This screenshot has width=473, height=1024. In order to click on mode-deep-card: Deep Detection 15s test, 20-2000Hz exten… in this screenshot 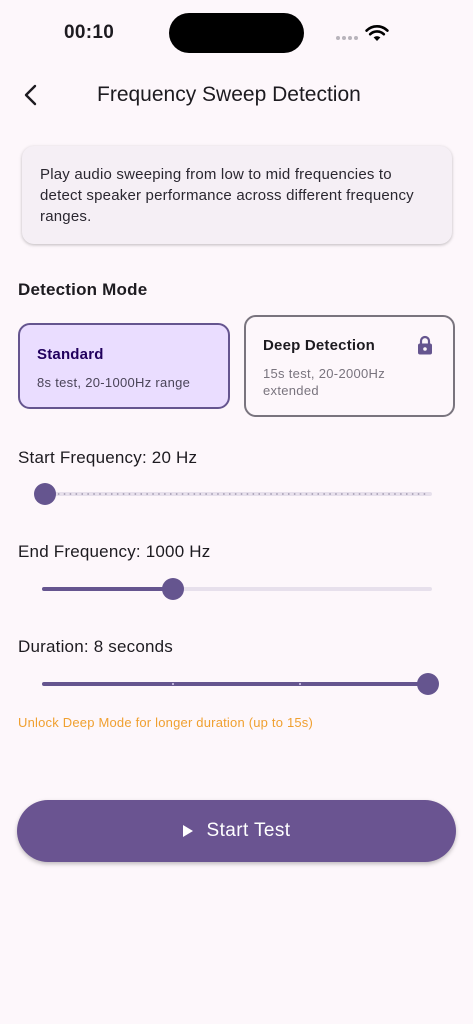, I will do `click(349, 366)`.